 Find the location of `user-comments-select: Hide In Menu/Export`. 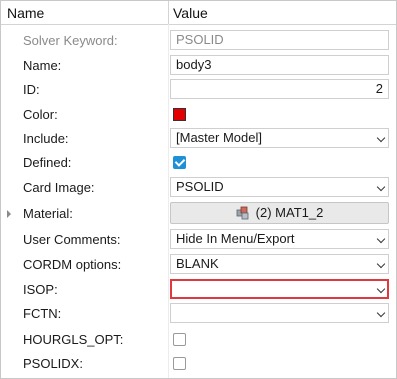

user-comments-select: Hide In Menu/Export is located at coordinates (279, 239).